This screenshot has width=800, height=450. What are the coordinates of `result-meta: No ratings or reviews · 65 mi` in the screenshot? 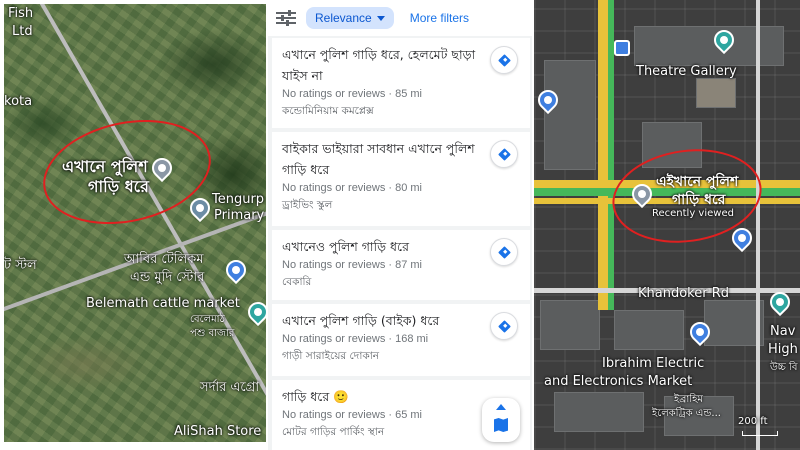 It's located at (352, 415).